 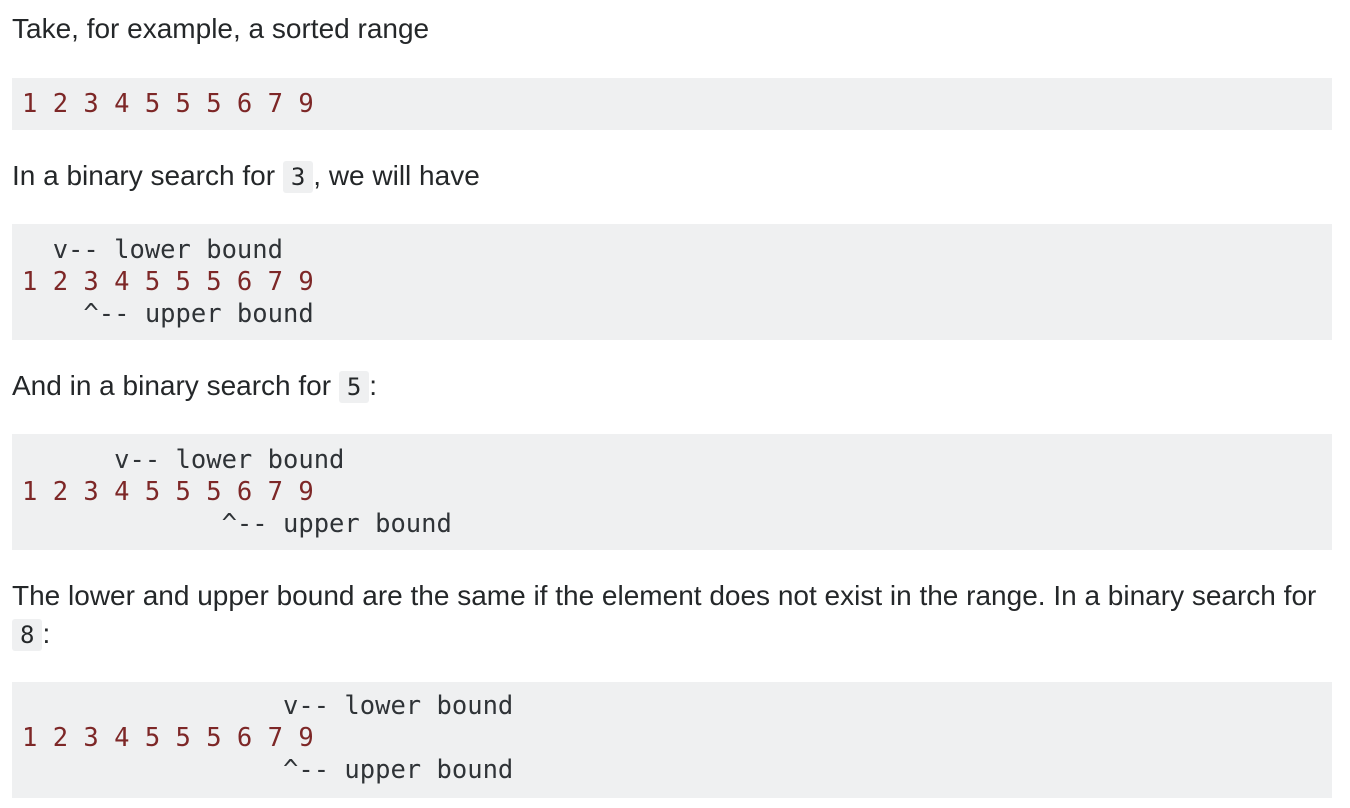 I want to click on intro-paragraph: Take, for example, a sorted range, so click(x=221, y=28).